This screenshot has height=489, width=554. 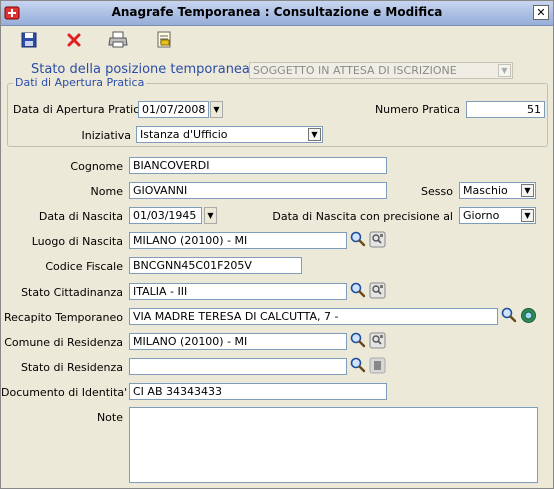 I want to click on comune-search-button, so click(x=357, y=341).